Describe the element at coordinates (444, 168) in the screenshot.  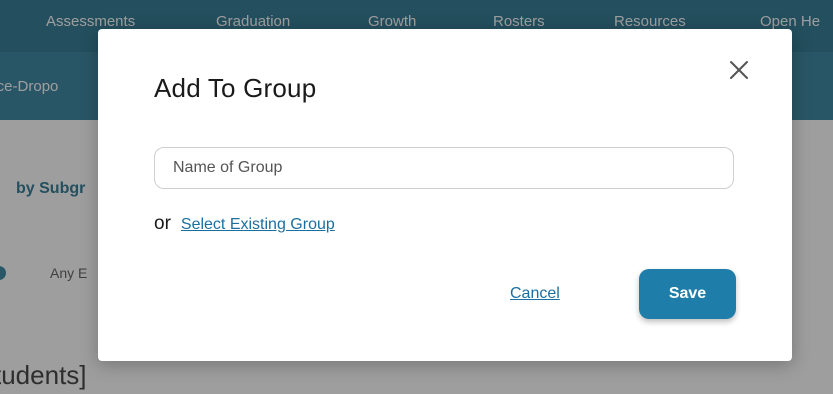
I see `group-name-input` at that location.